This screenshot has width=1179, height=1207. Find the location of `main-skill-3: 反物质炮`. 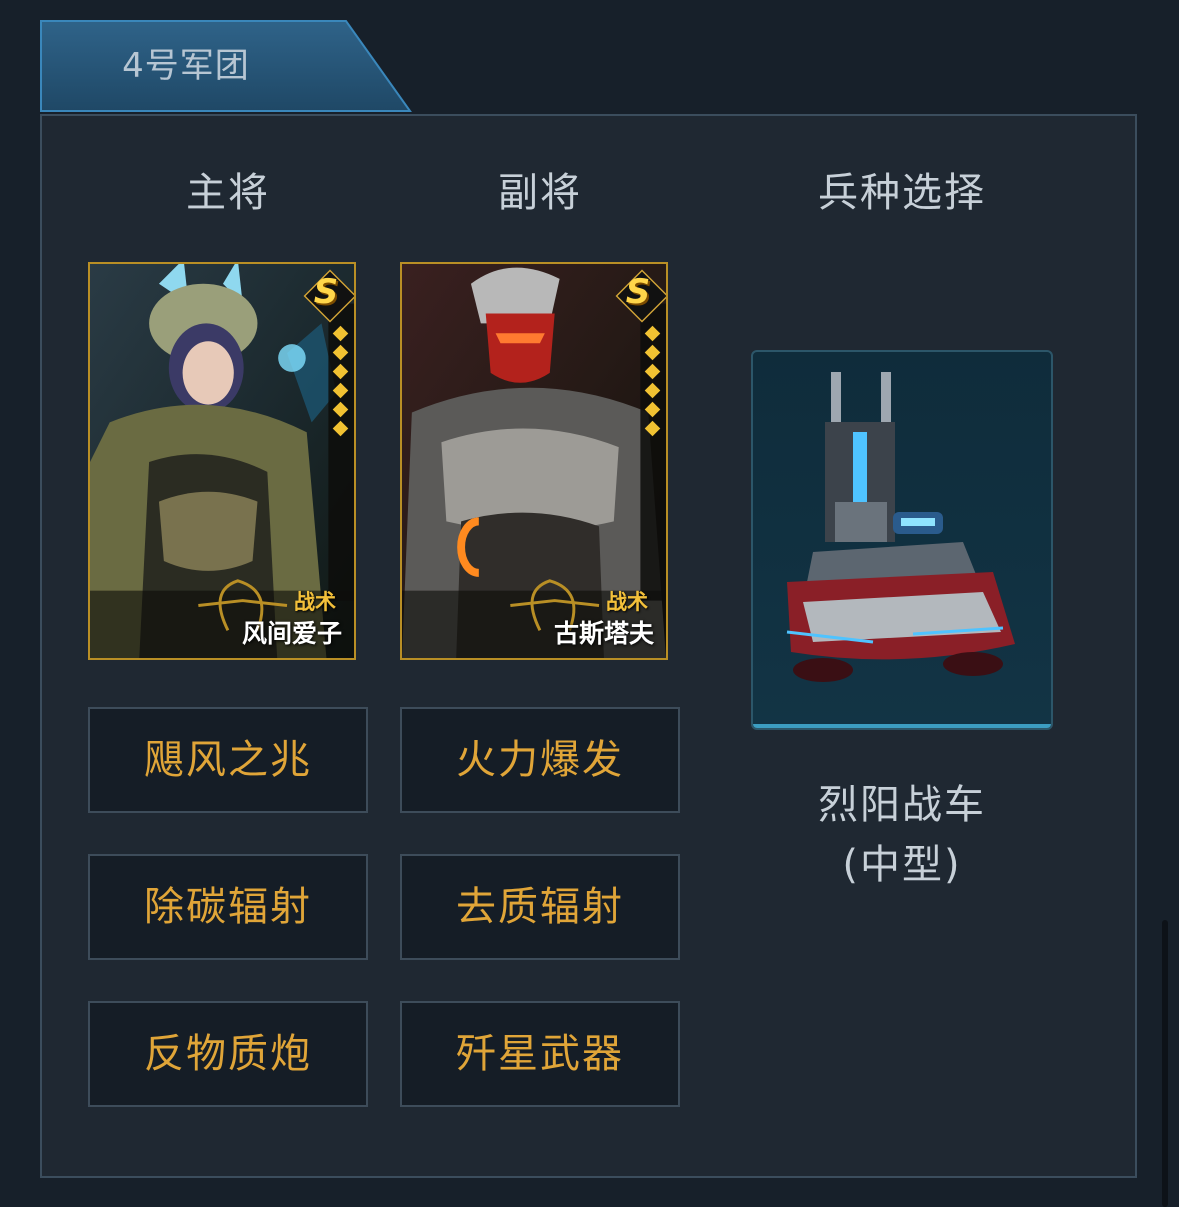

main-skill-3: 反物质炮 is located at coordinates (228, 1054).